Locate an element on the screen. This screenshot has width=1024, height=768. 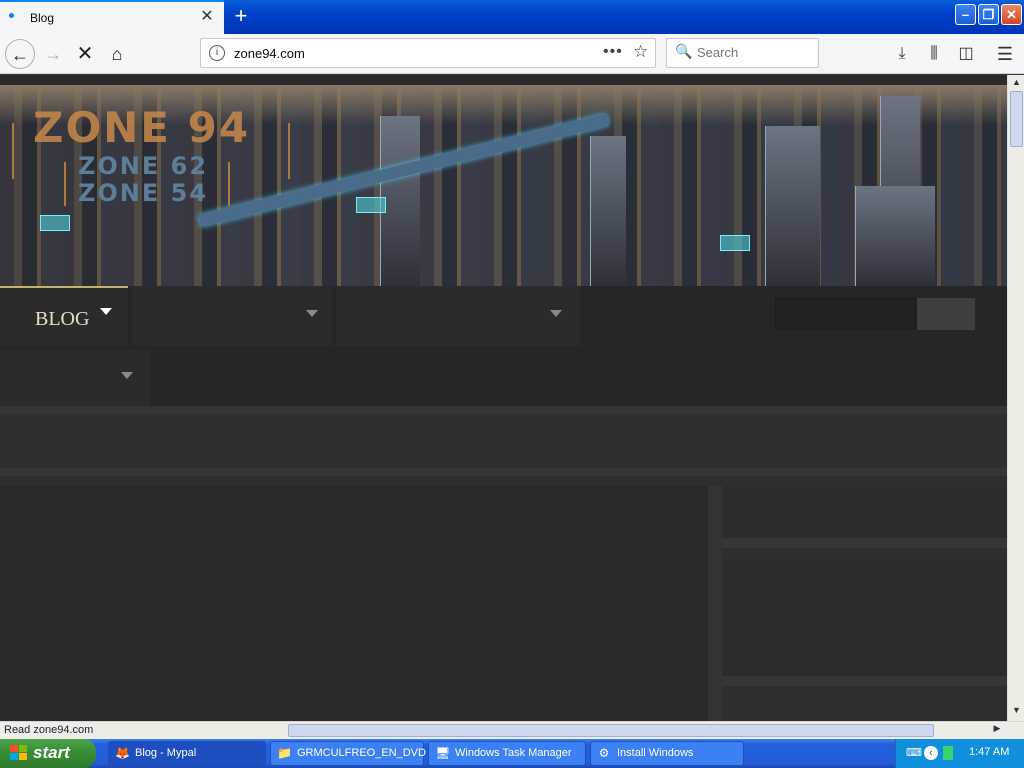
sidebar-icon: ◫ is located at coordinates (966, 54).